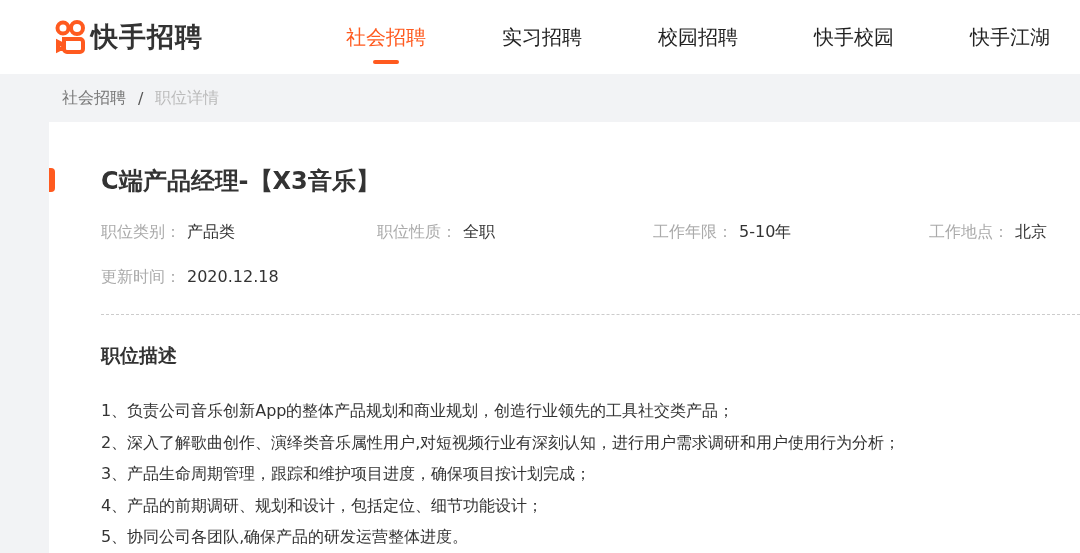 This screenshot has width=1080, height=553. I want to click on logo-icon, so click(71, 37).